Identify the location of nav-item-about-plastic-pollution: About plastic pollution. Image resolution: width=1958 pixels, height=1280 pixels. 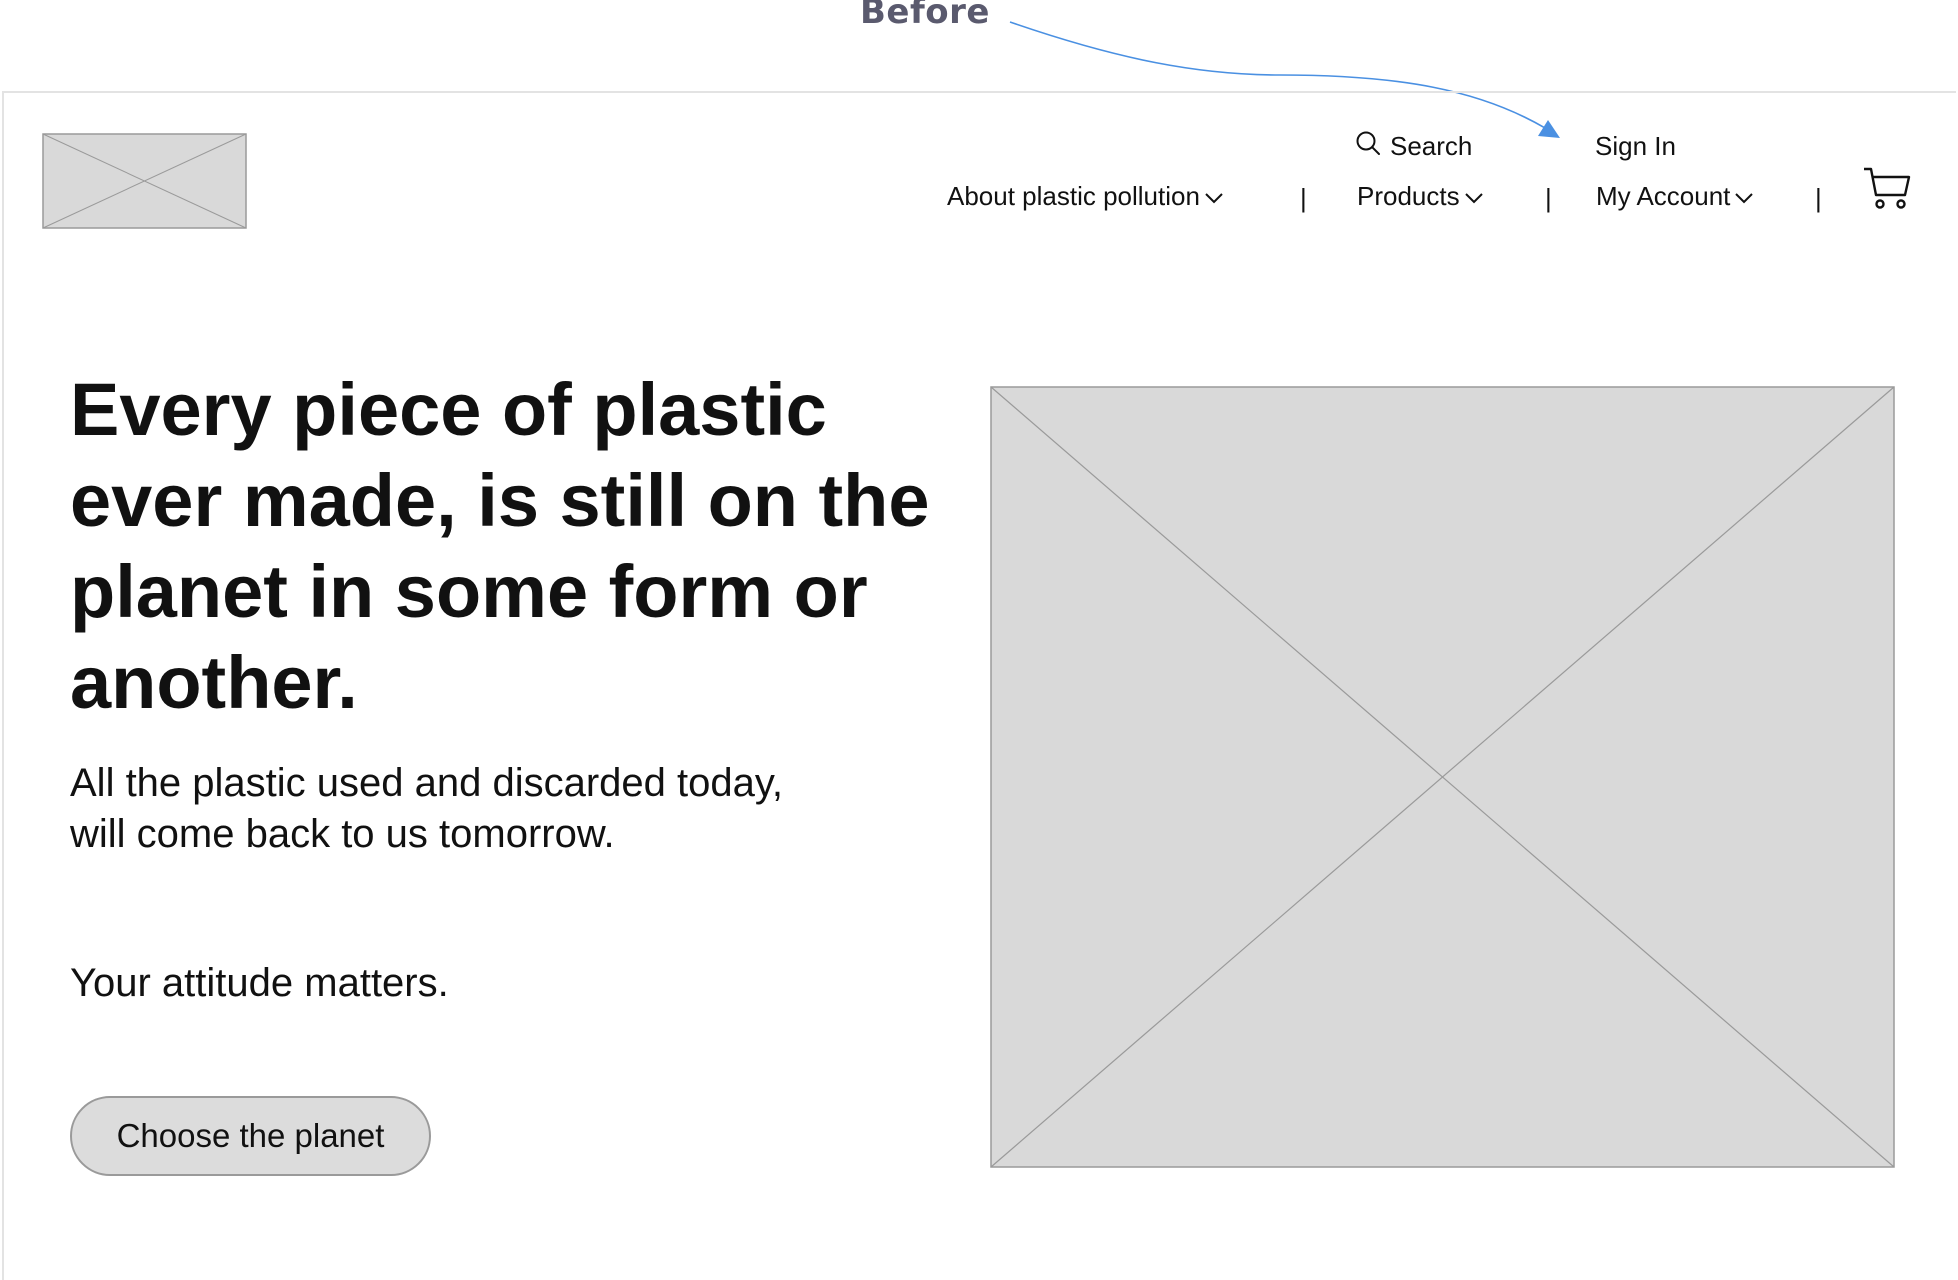
(1085, 196).